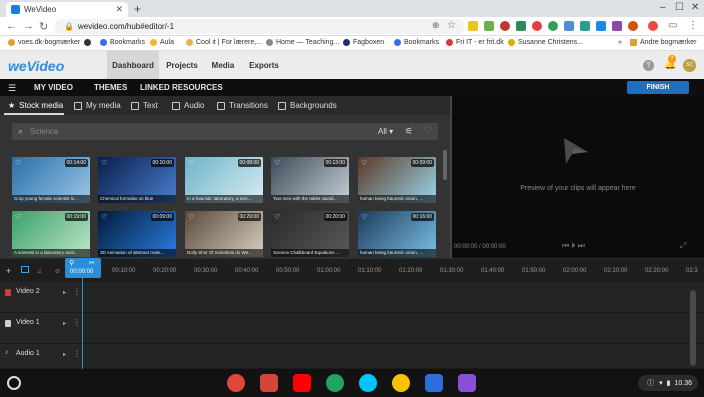 This screenshot has height=397, width=704. What do you see at coordinates (44, 131) in the screenshot?
I see `search-input: Science` at bounding box center [44, 131].